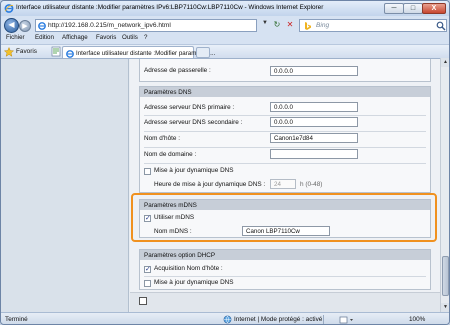 This screenshot has width=450, height=325. I want to click on page-icon, so click(42, 26).